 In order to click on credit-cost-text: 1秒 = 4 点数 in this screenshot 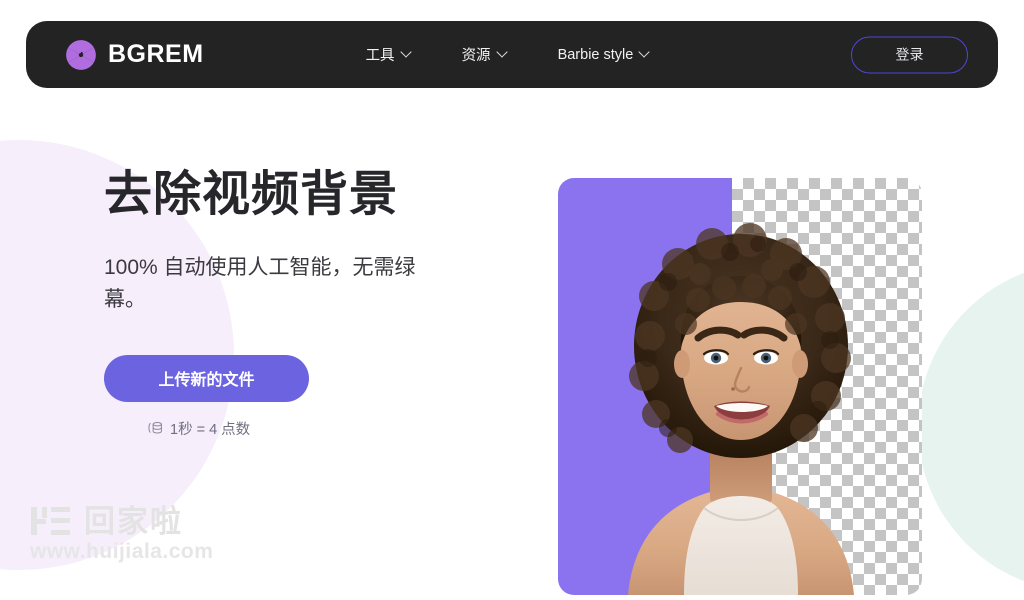, I will do `click(210, 429)`.